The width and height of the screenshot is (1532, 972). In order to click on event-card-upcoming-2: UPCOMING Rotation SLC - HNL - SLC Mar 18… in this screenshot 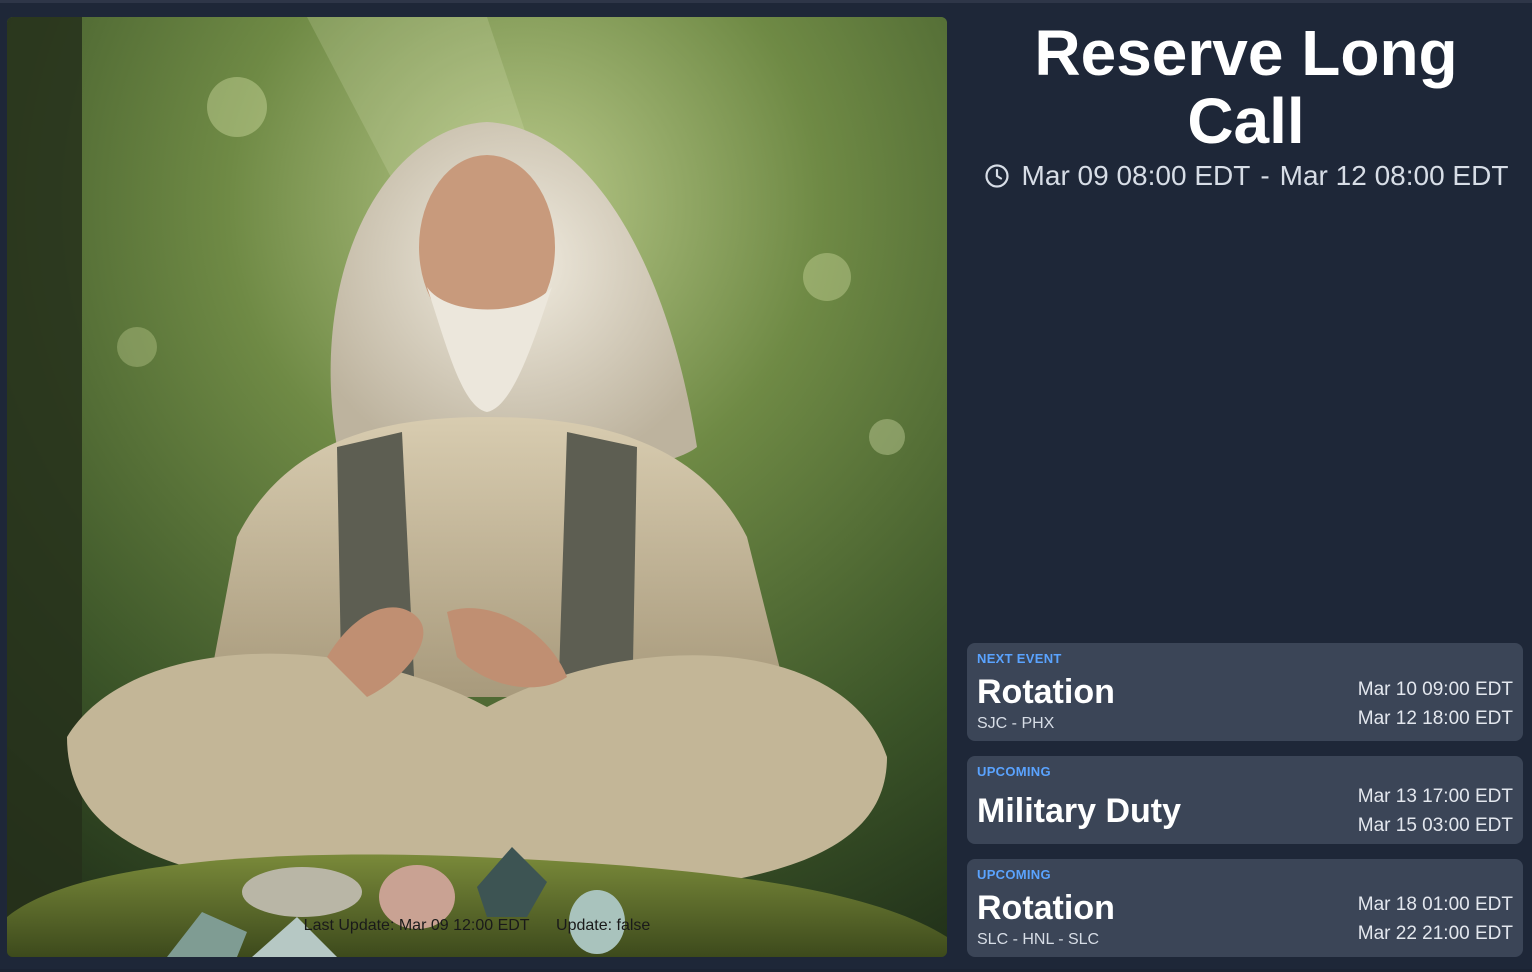, I will do `click(1245, 908)`.